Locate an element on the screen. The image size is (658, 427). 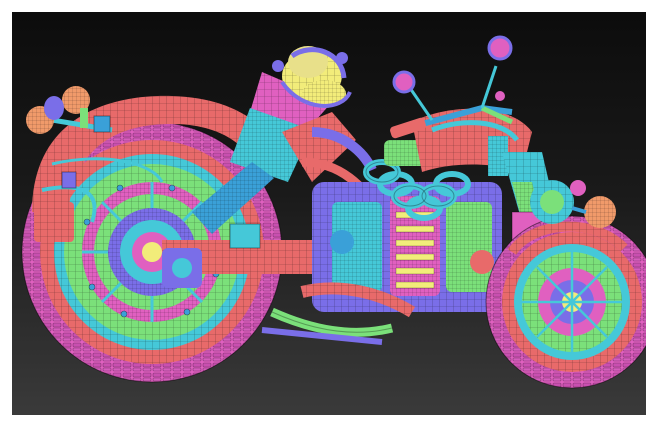
front-wheel is located at coordinates (565, 302).